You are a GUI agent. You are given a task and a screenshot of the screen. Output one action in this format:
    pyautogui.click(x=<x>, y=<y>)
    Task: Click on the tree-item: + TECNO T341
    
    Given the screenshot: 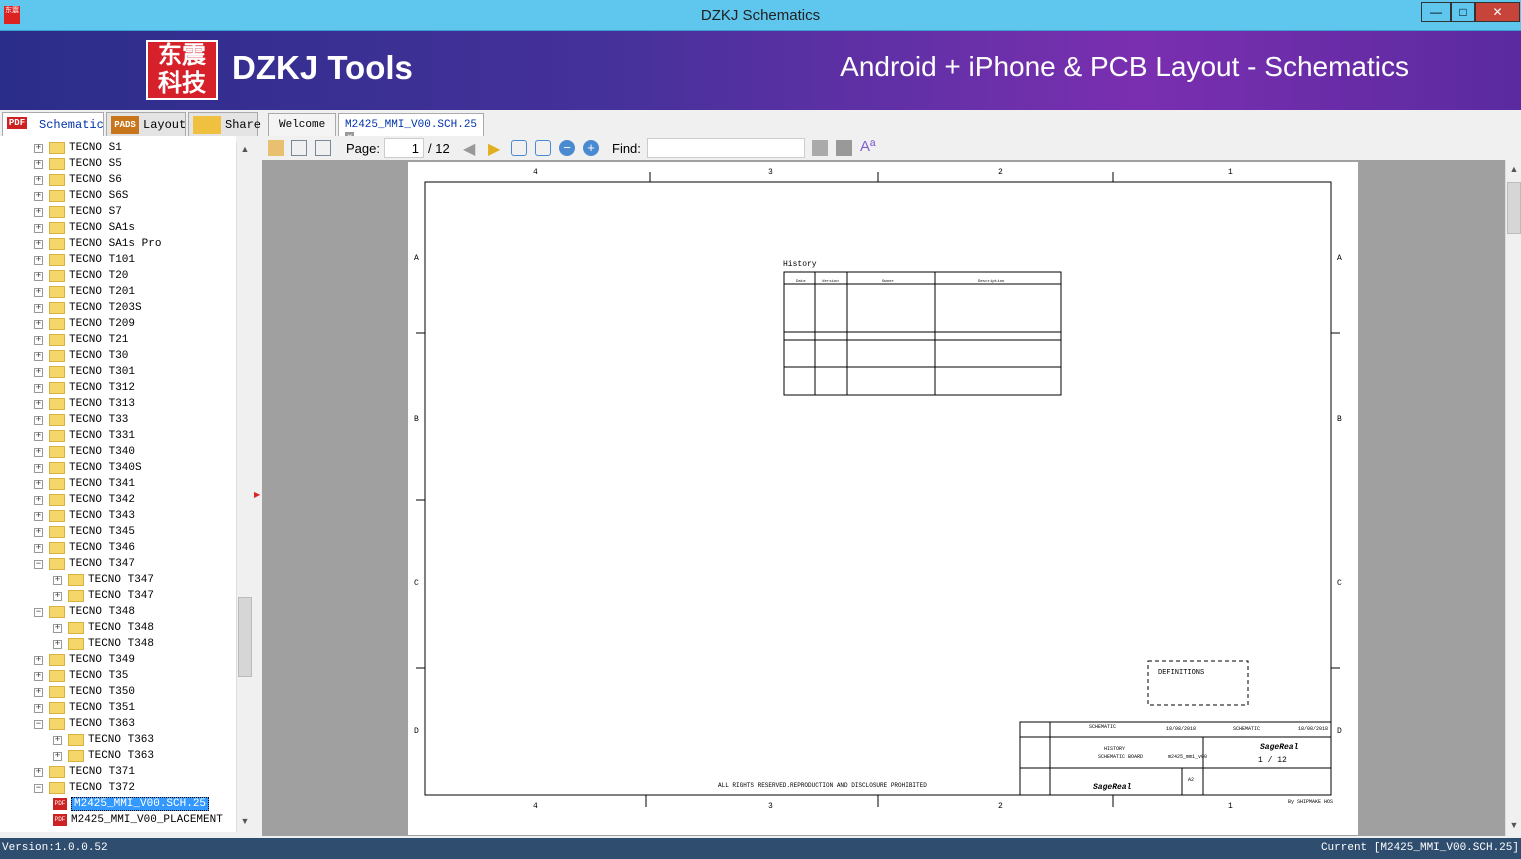 What is the action you would take?
    pyautogui.click(x=84, y=484)
    